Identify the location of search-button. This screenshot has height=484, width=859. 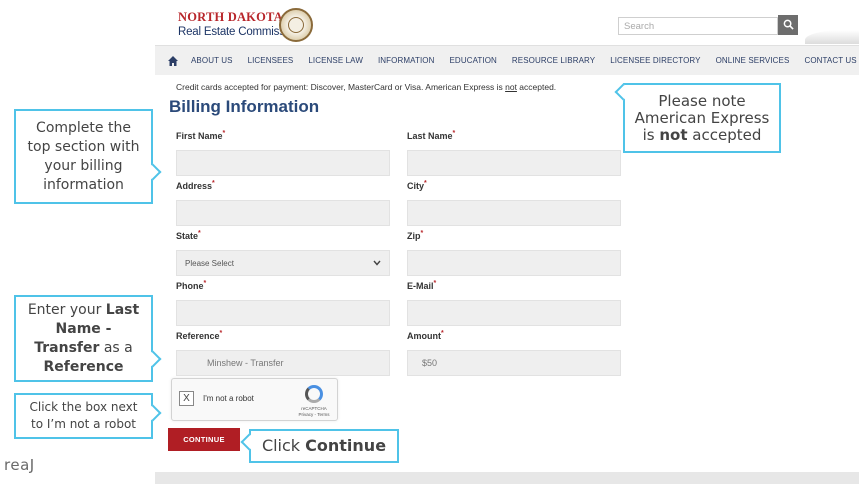
(788, 25).